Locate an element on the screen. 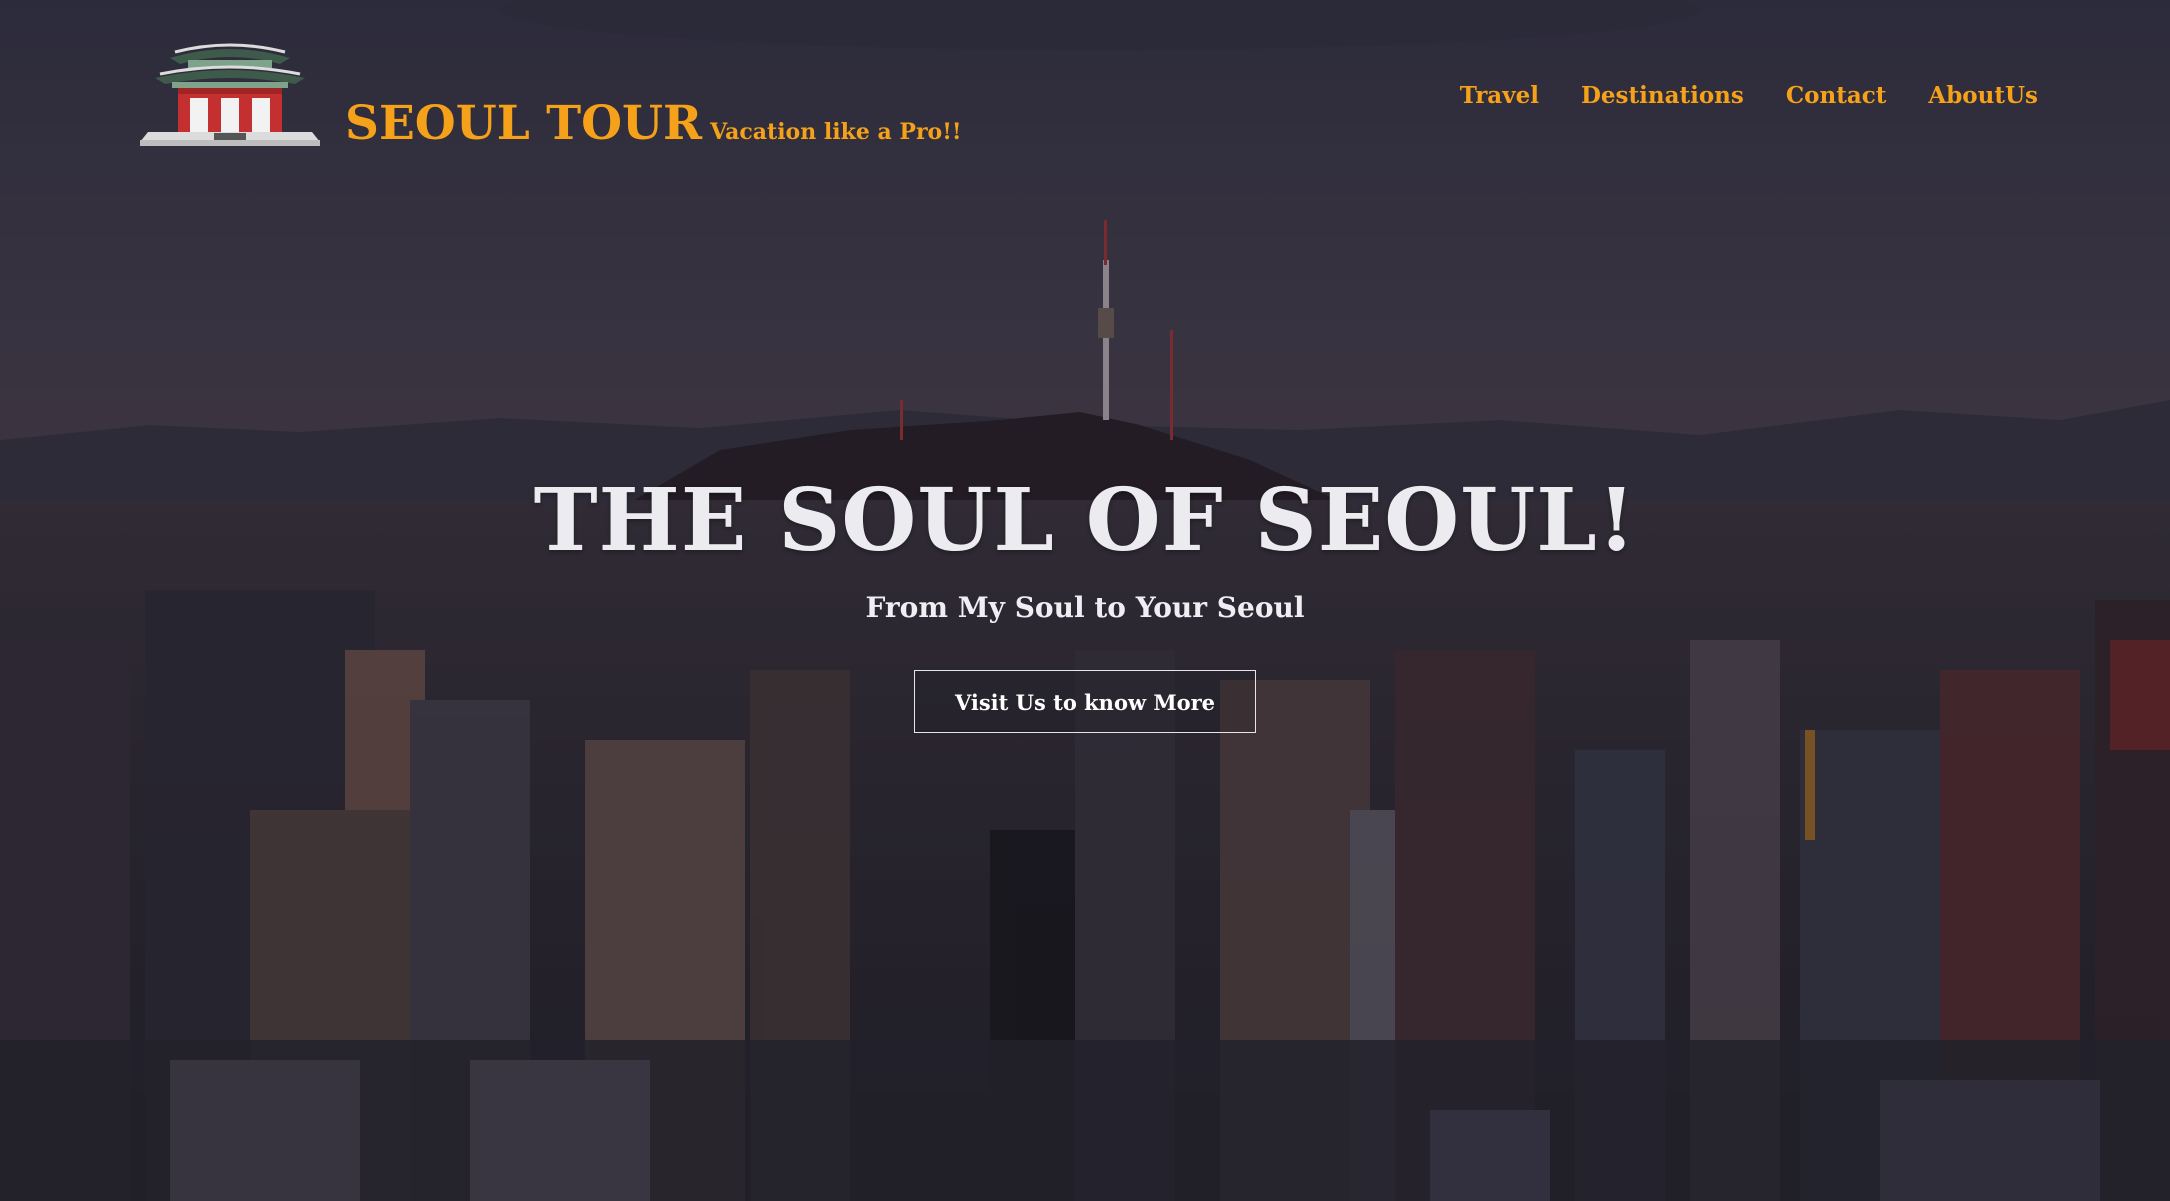 The width and height of the screenshot is (2170, 1201). palace-gate-logo is located at coordinates (230, 93).